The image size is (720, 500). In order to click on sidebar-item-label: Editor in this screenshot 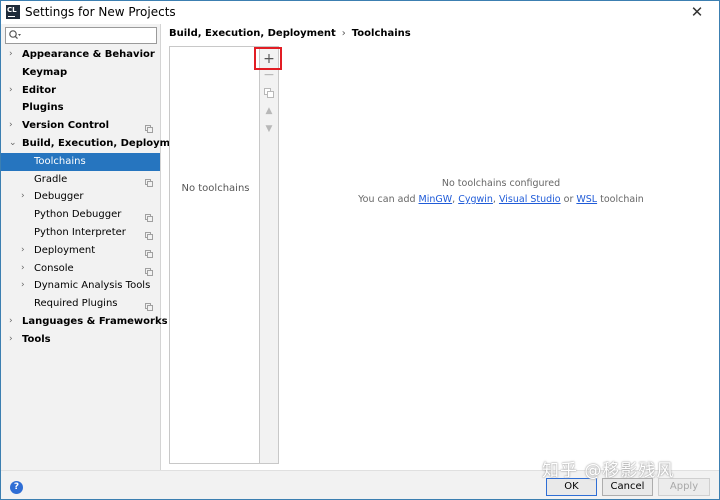, I will do `click(39, 90)`.